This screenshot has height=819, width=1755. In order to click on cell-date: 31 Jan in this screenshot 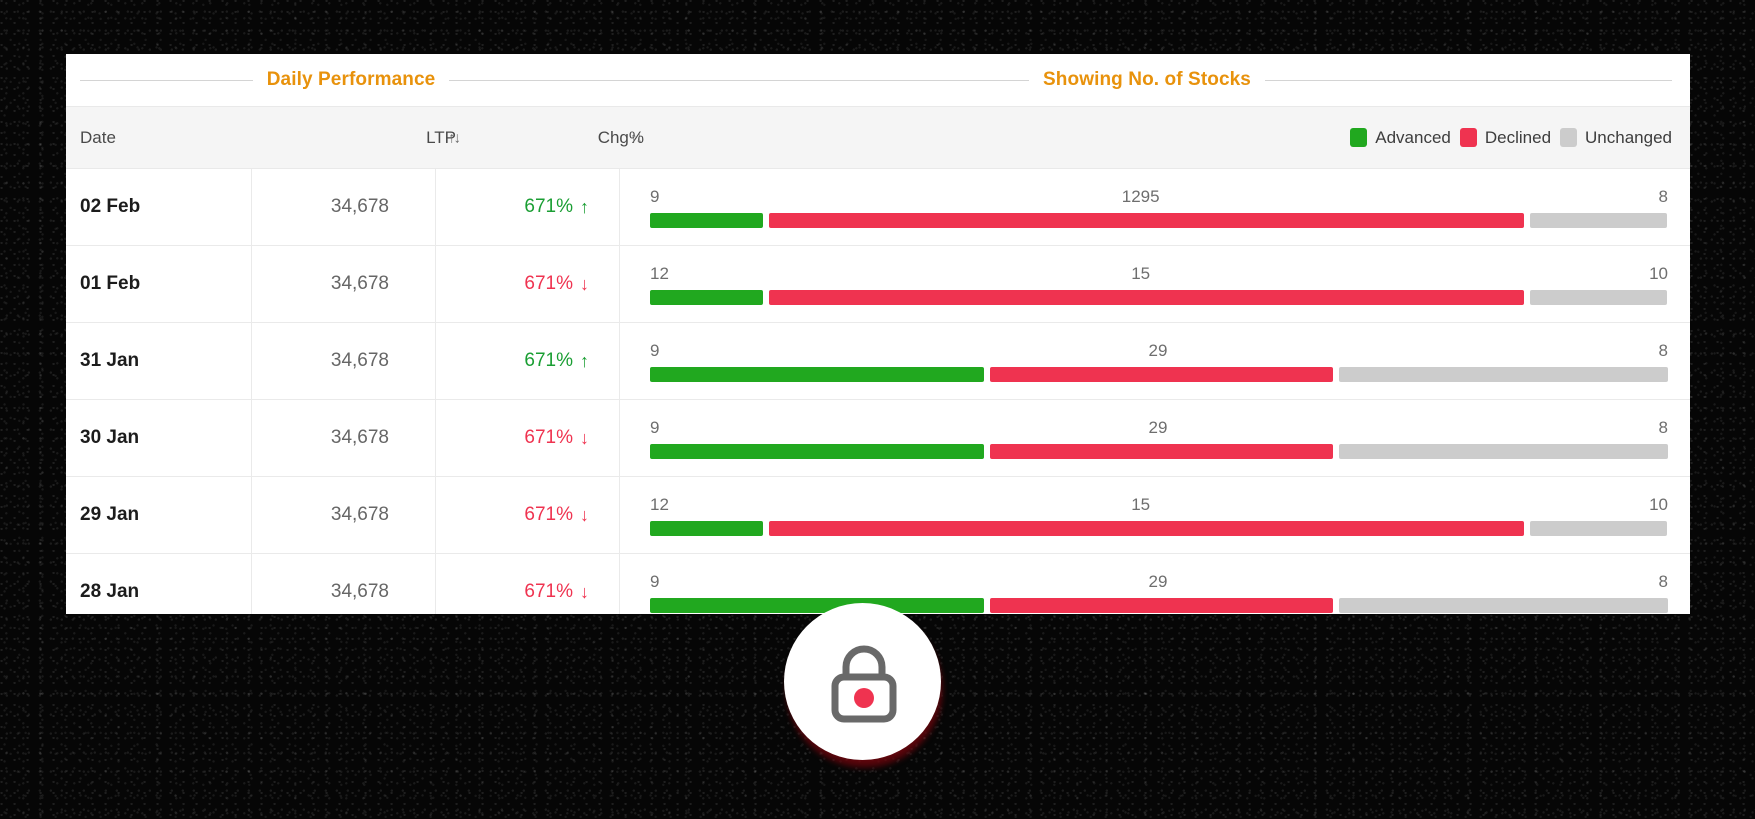, I will do `click(159, 361)`.